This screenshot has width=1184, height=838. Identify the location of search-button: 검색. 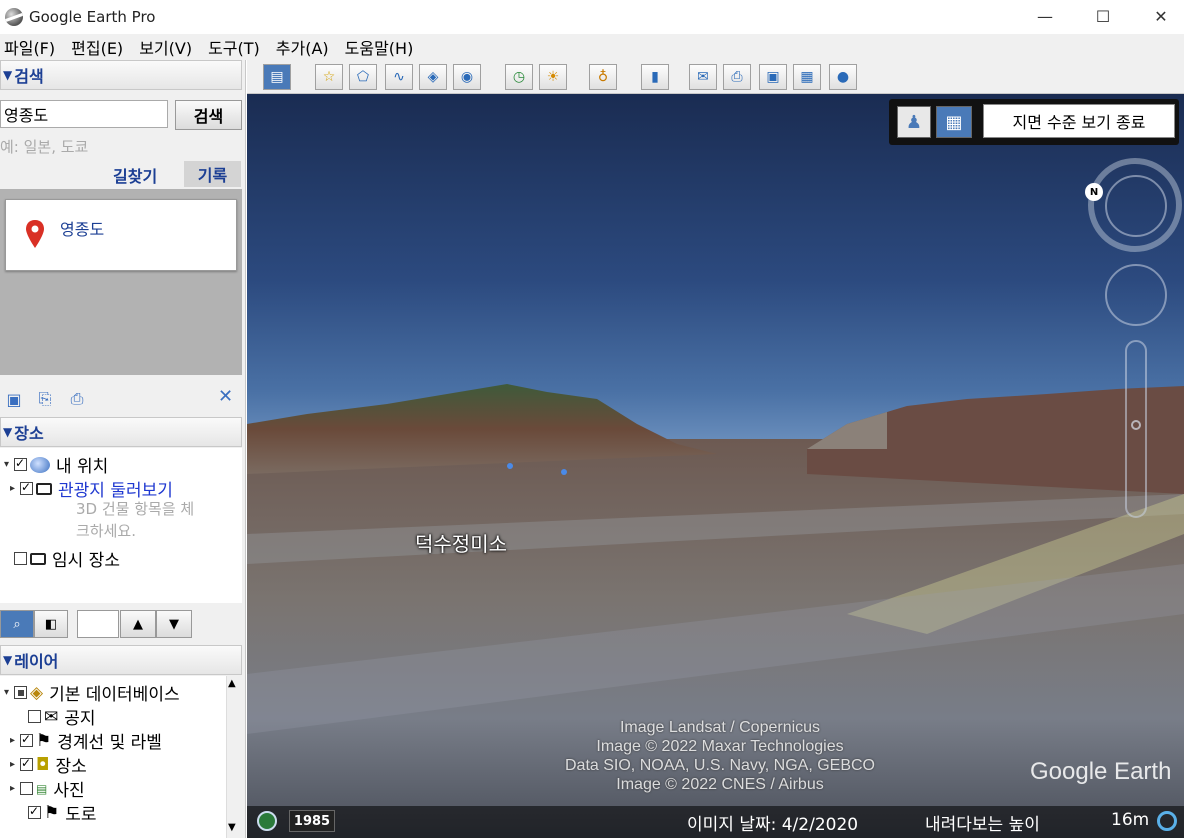
(208, 115).